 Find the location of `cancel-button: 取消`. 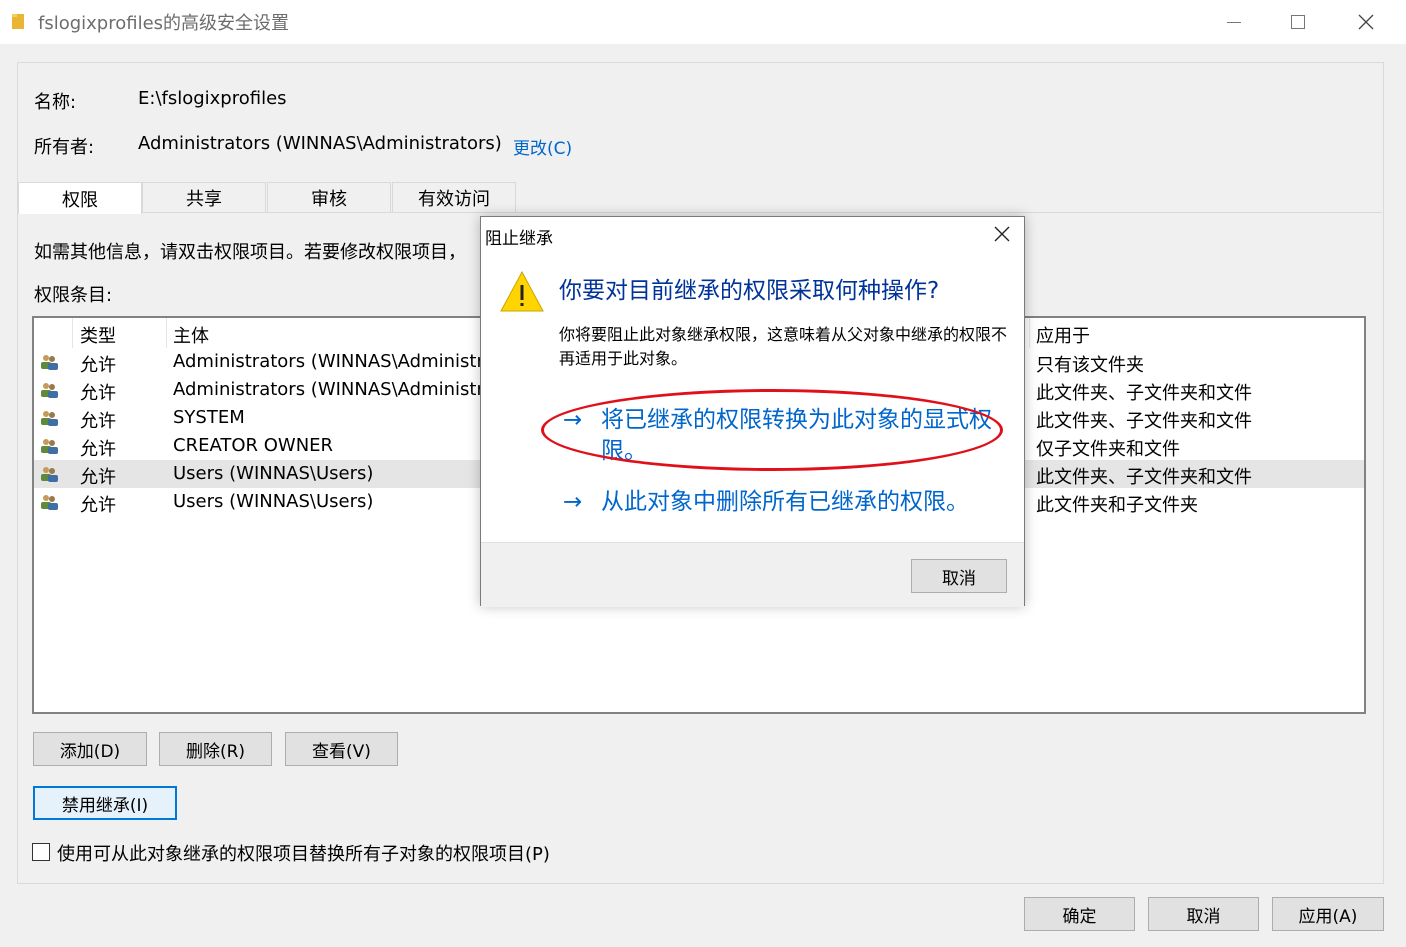

cancel-button: 取消 is located at coordinates (1203, 914).